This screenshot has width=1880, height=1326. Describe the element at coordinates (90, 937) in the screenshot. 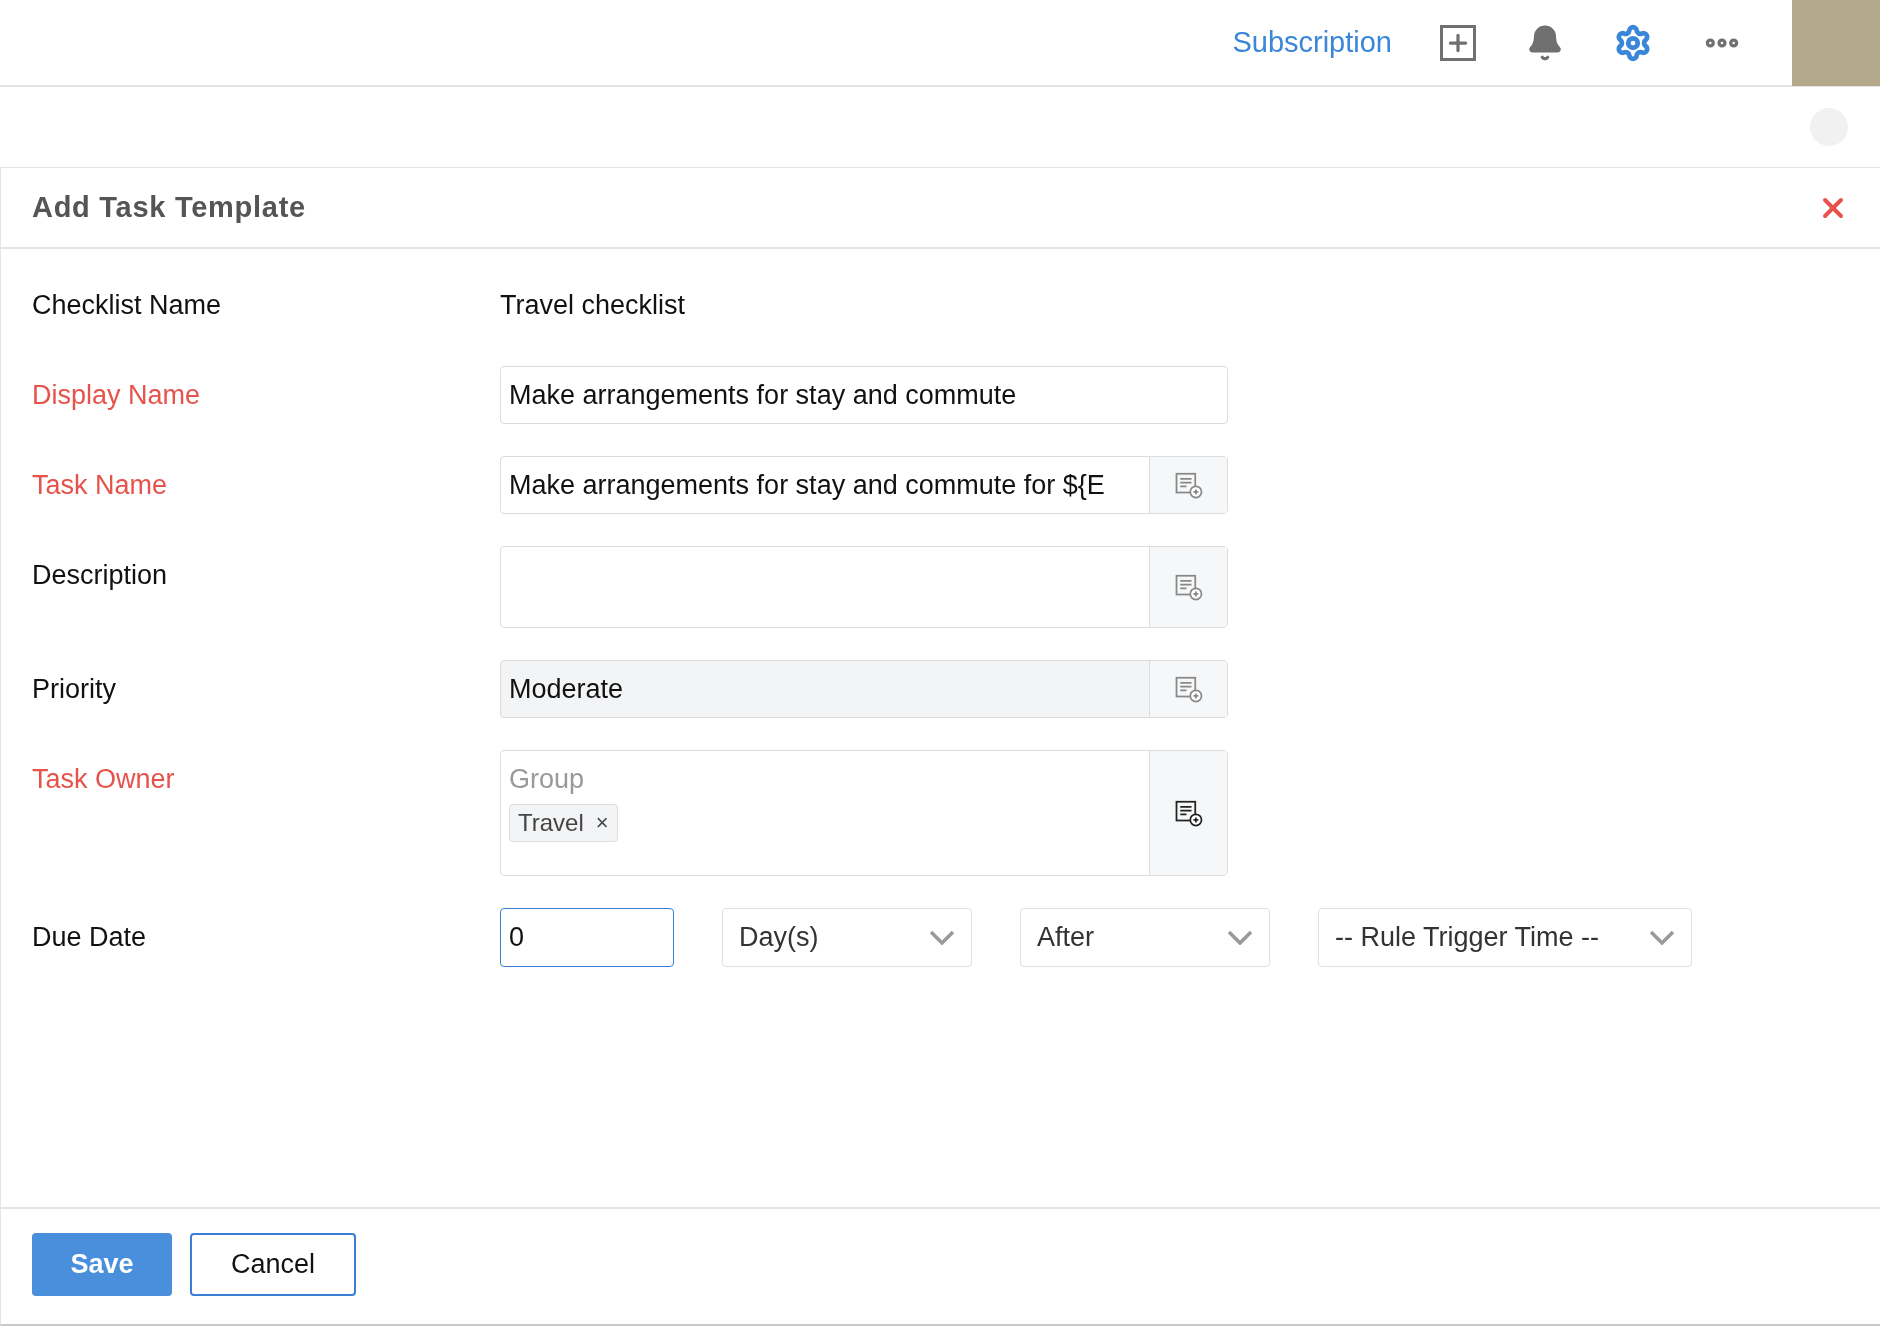

I see `field-label: Due Date` at that location.